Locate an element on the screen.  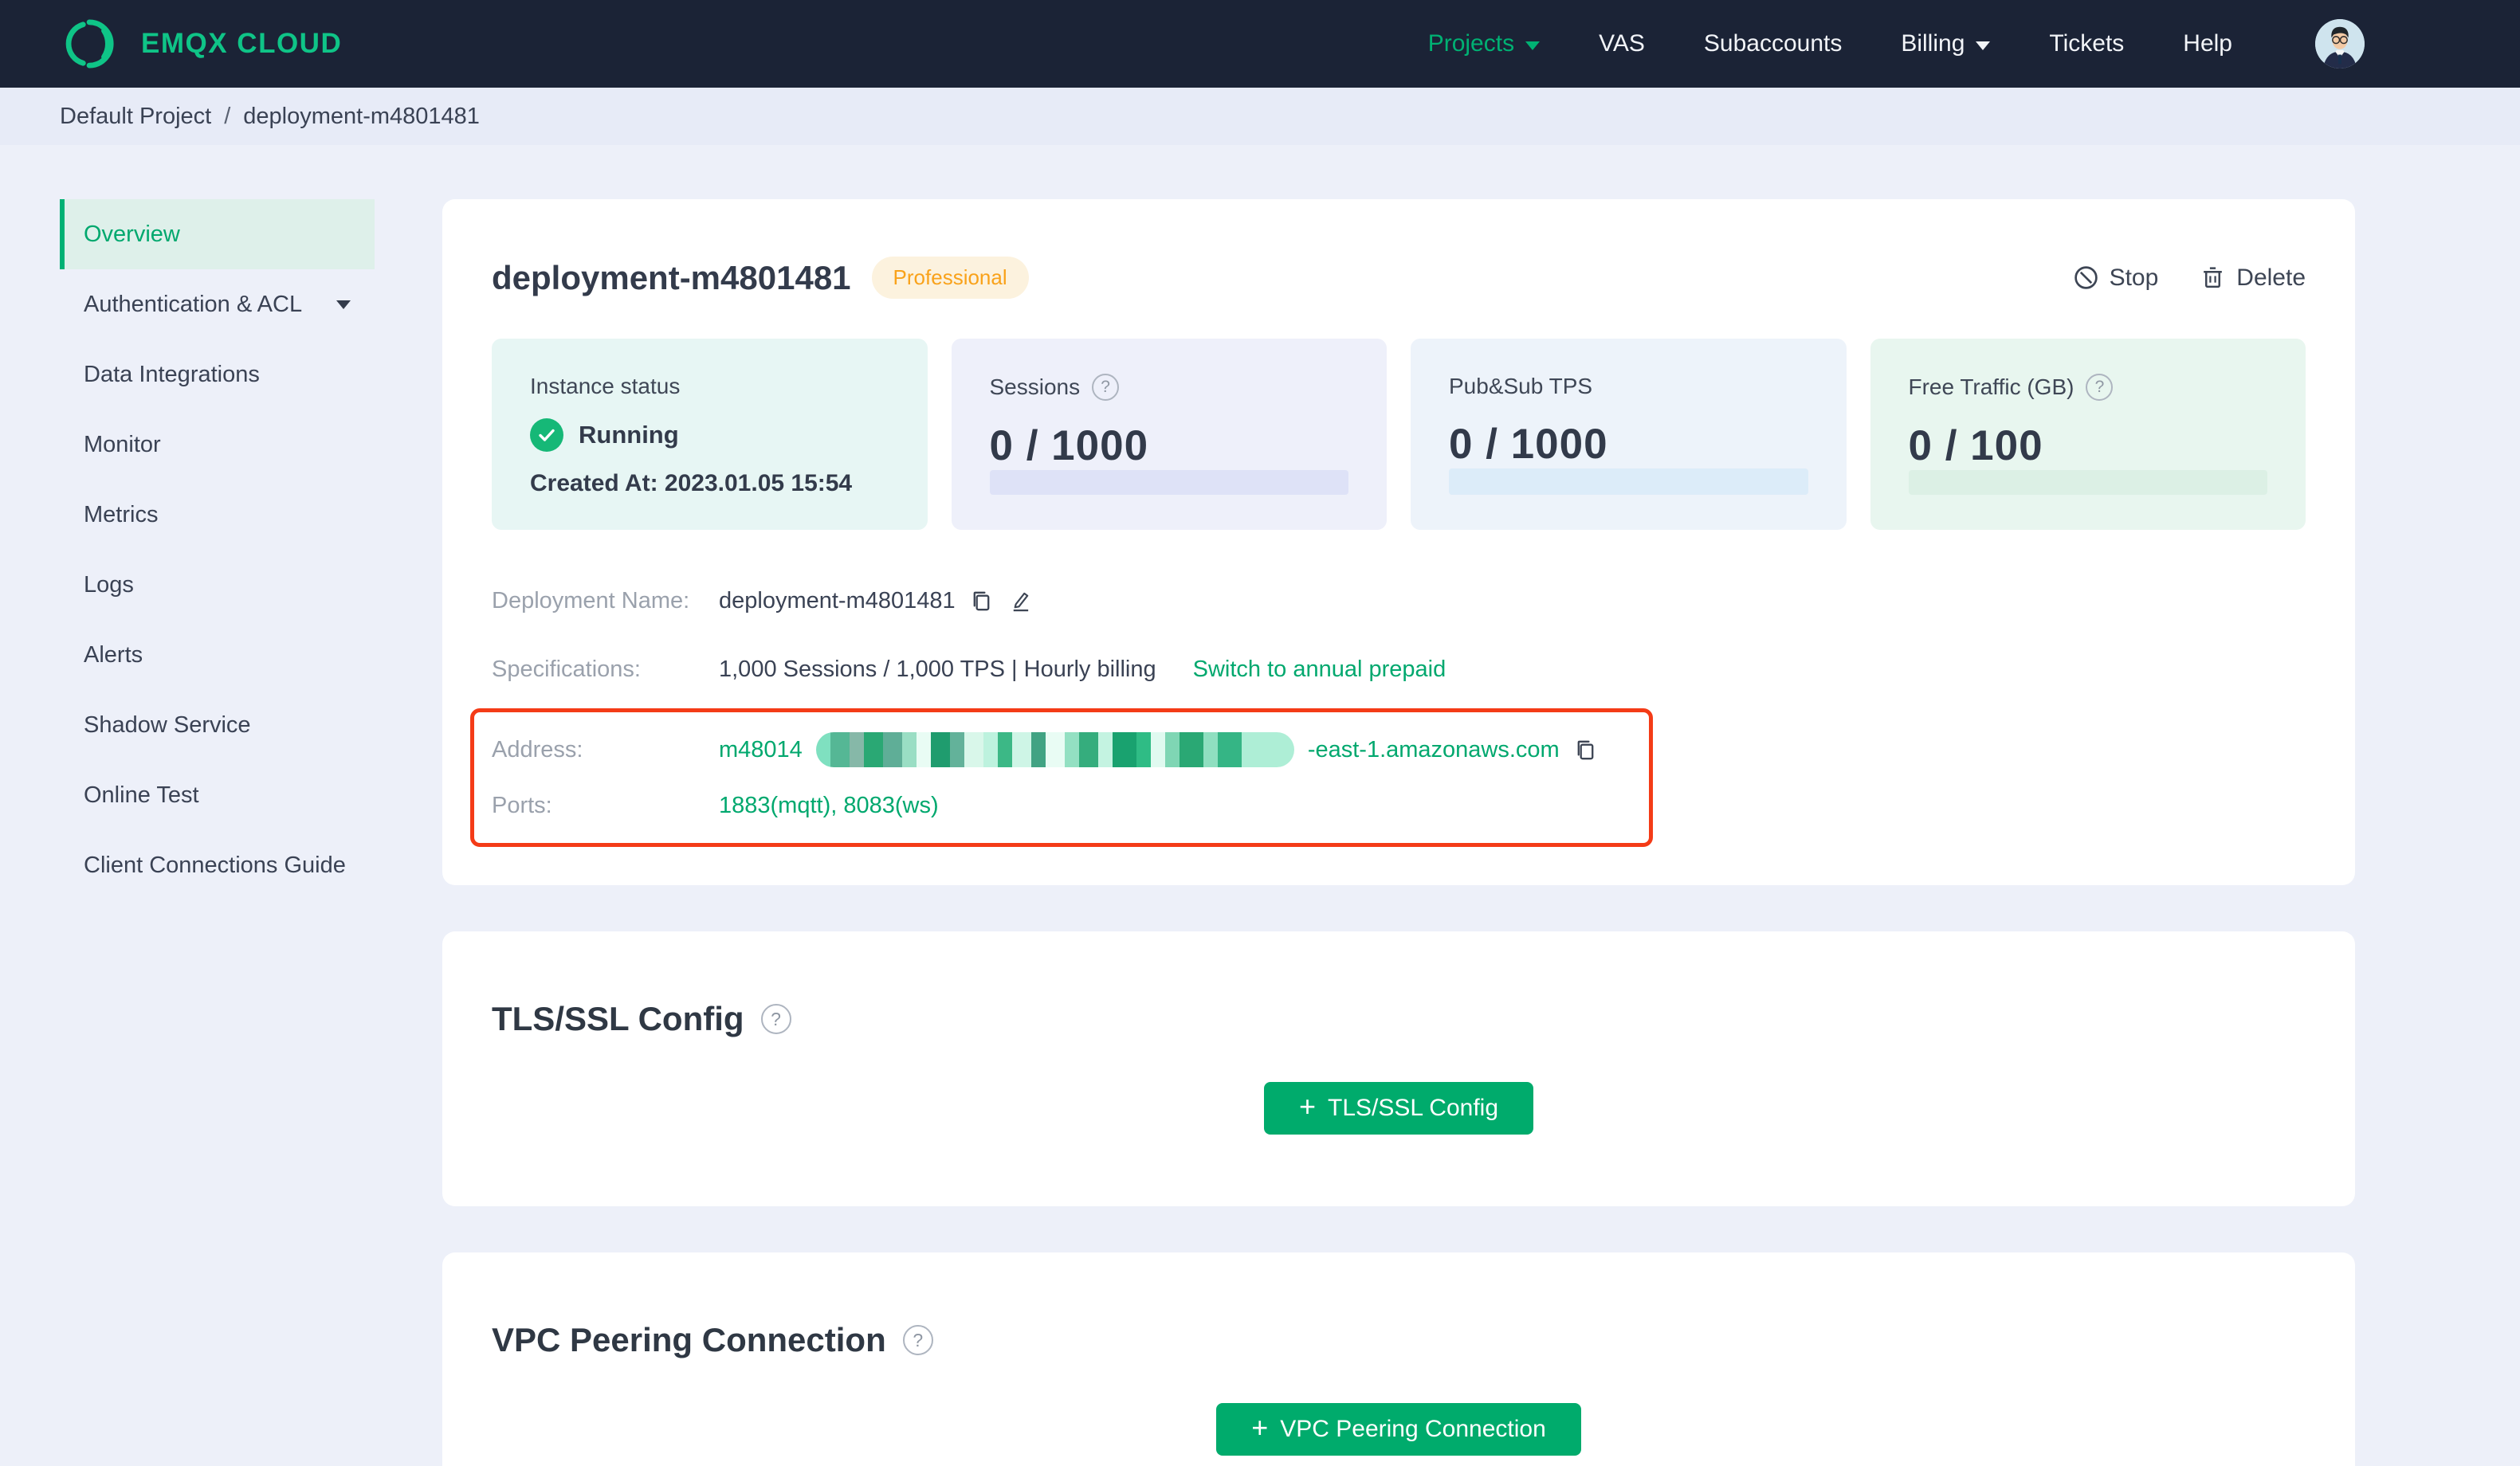
nav-item-help: Help is located at coordinates (2207, 43).